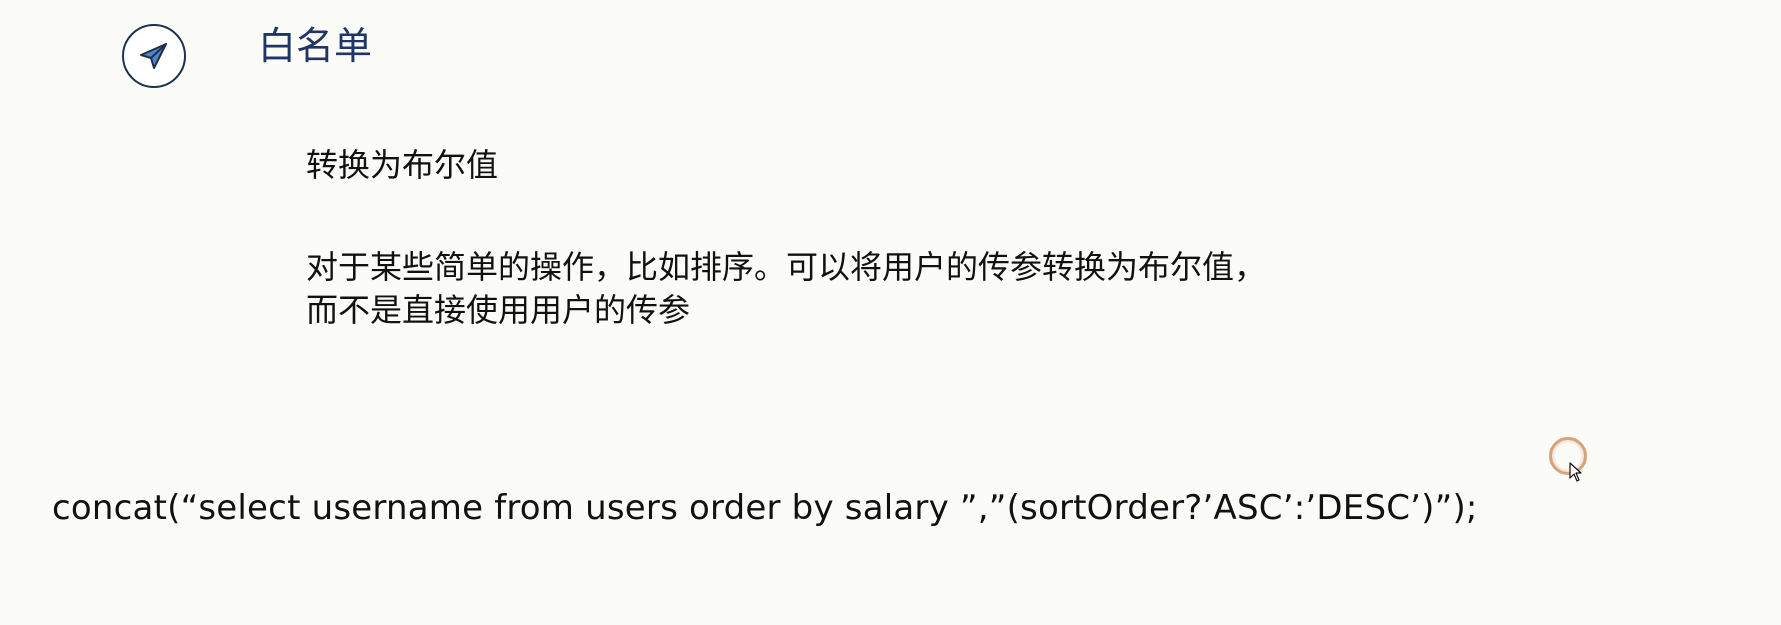 Image resolution: width=1781 pixels, height=625 pixels. What do you see at coordinates (315, 46) in the screenshot?
I see `page-title: 白名单` at bounding box center [315, 46].